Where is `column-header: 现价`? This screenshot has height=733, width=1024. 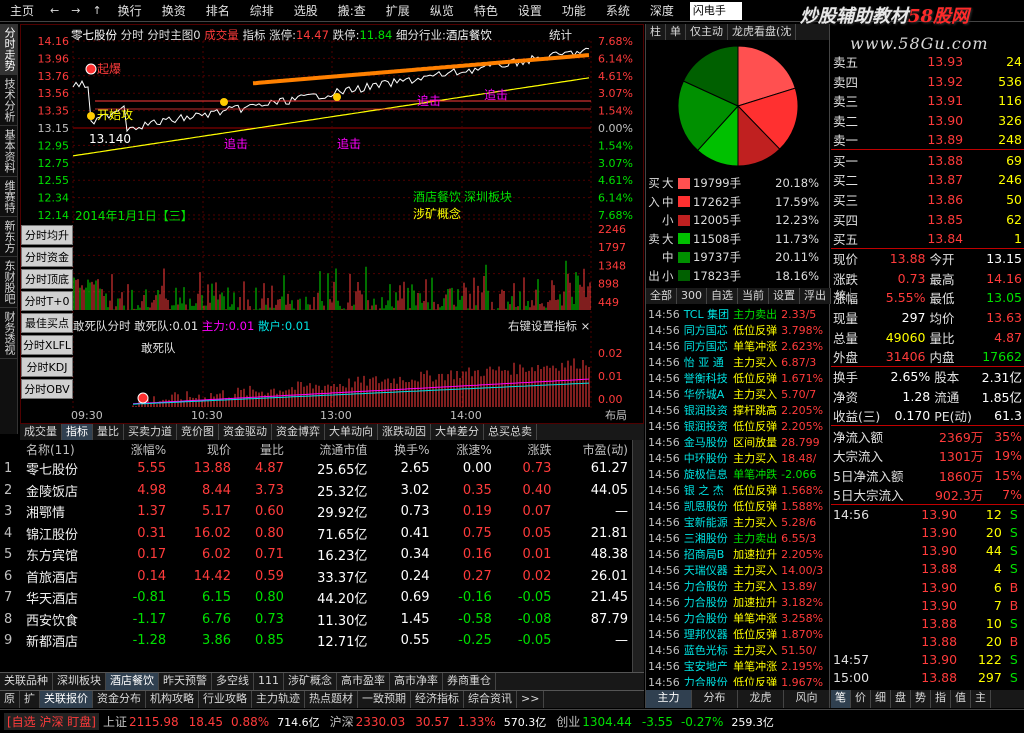
column-header: 现价 is located at coordinates (202, 449).